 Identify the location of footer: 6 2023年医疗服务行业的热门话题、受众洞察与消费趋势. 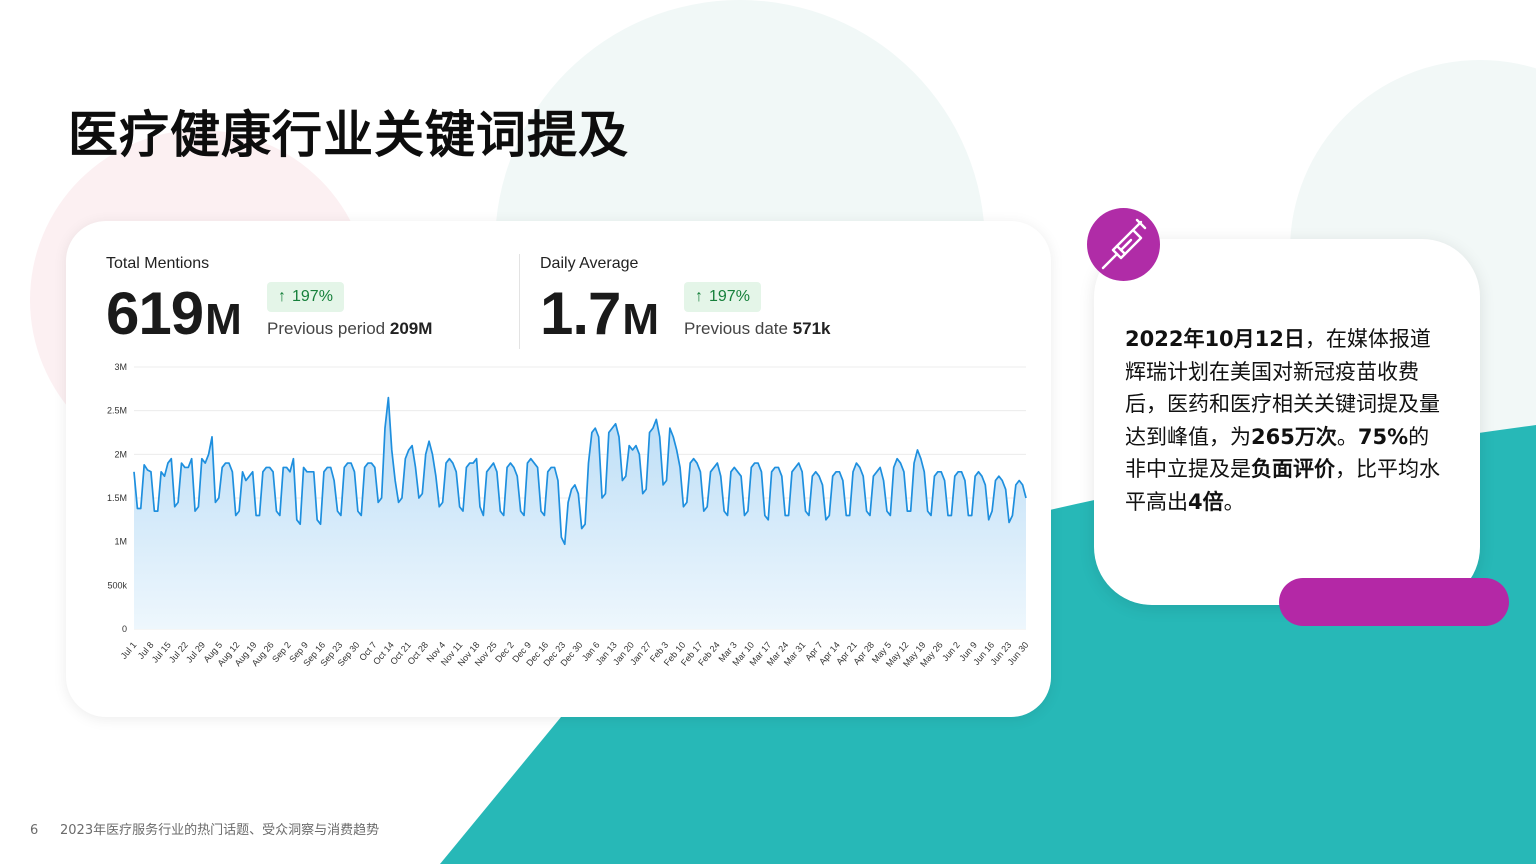
(204, 828).